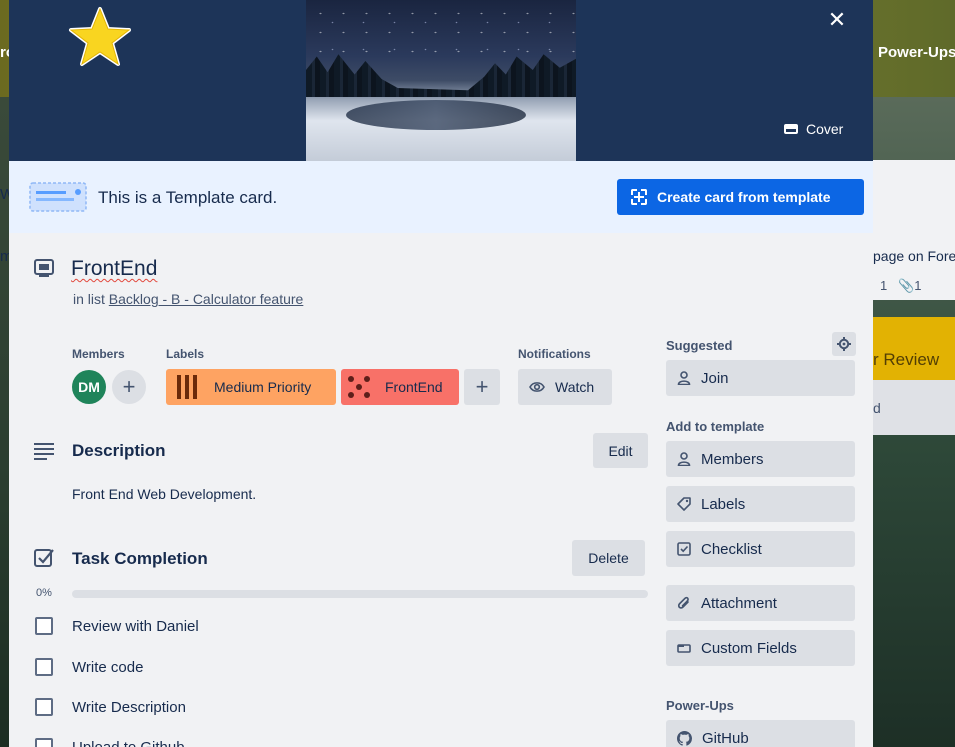 The image size is (955, 747). Describe the element at coordinates (760, 504) in the screenshot. I see `labels-button: Labels` at that location.